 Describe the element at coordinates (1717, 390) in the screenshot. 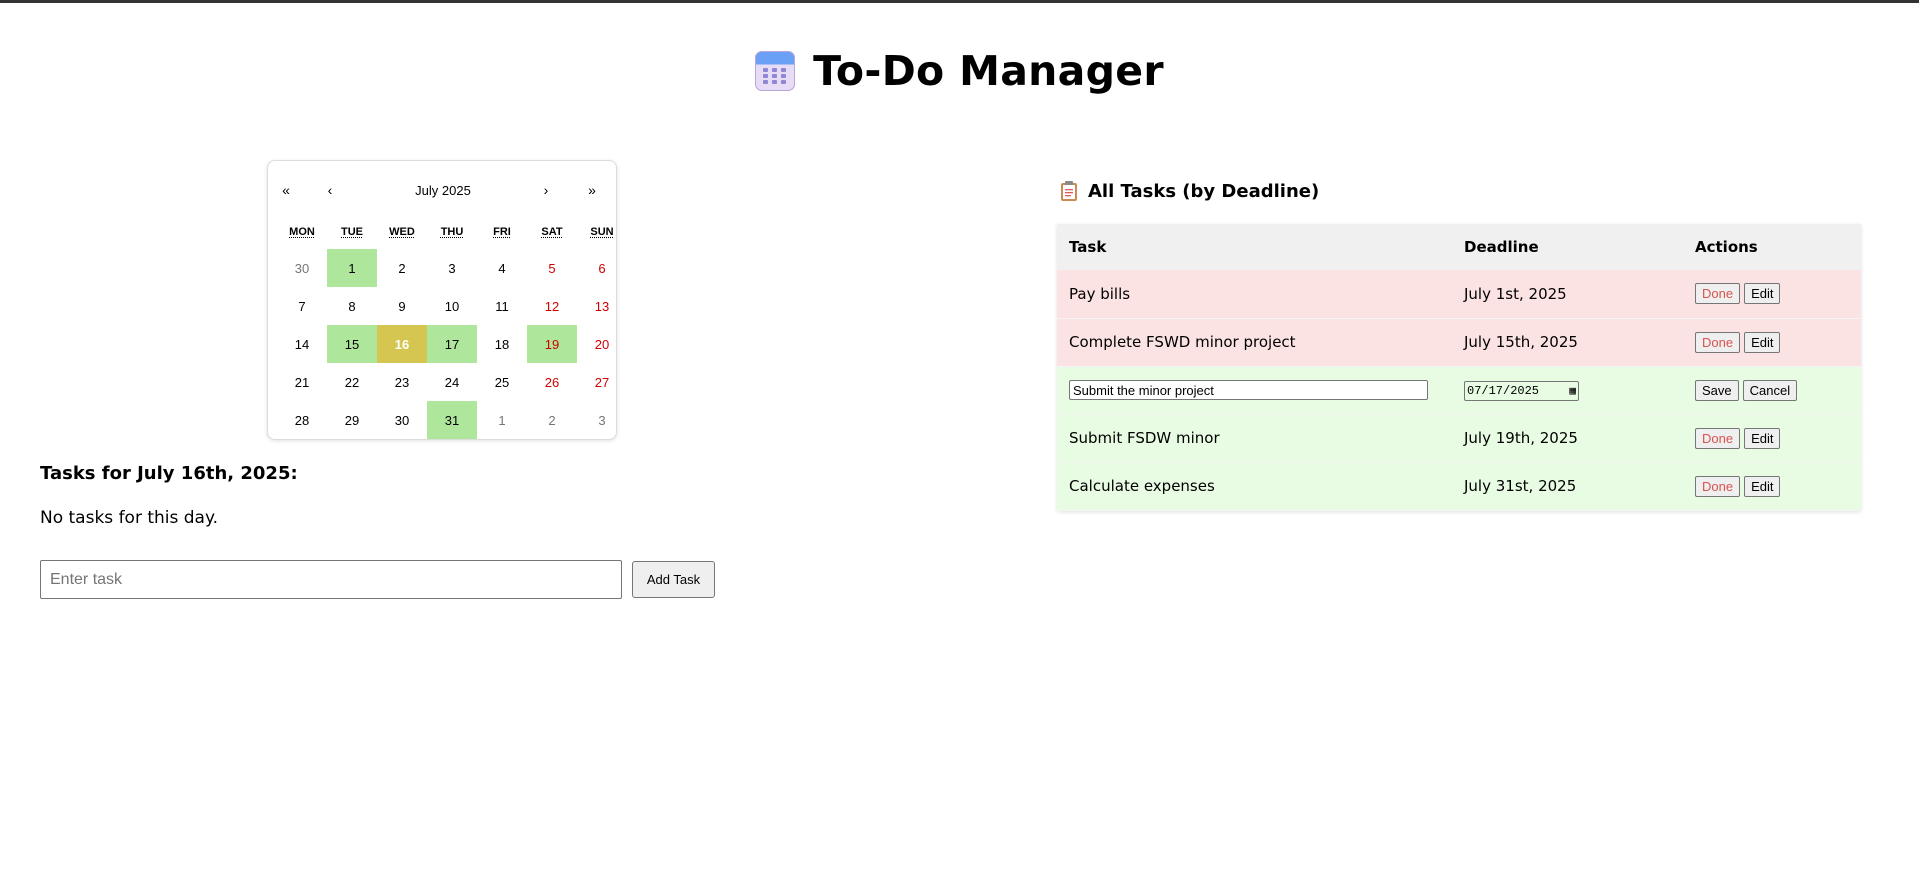

I see `save-button: Save` at that location.